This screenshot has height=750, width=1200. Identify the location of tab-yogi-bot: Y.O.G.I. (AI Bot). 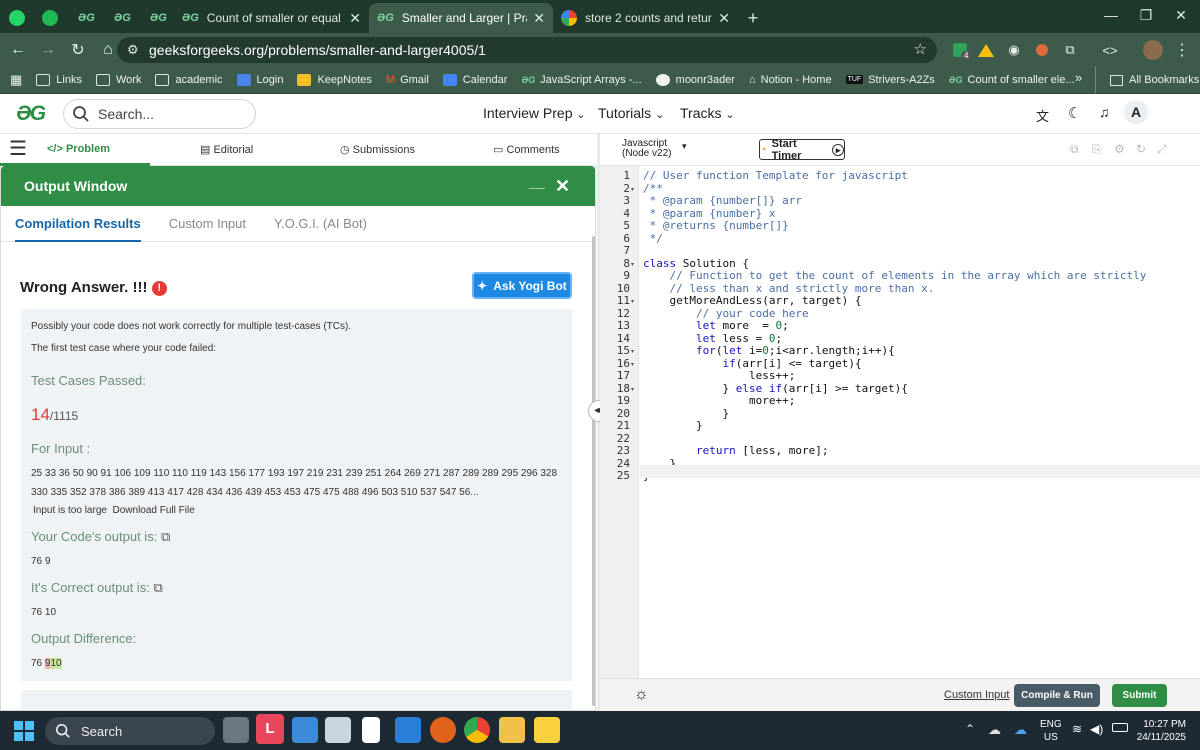
(320, 223).